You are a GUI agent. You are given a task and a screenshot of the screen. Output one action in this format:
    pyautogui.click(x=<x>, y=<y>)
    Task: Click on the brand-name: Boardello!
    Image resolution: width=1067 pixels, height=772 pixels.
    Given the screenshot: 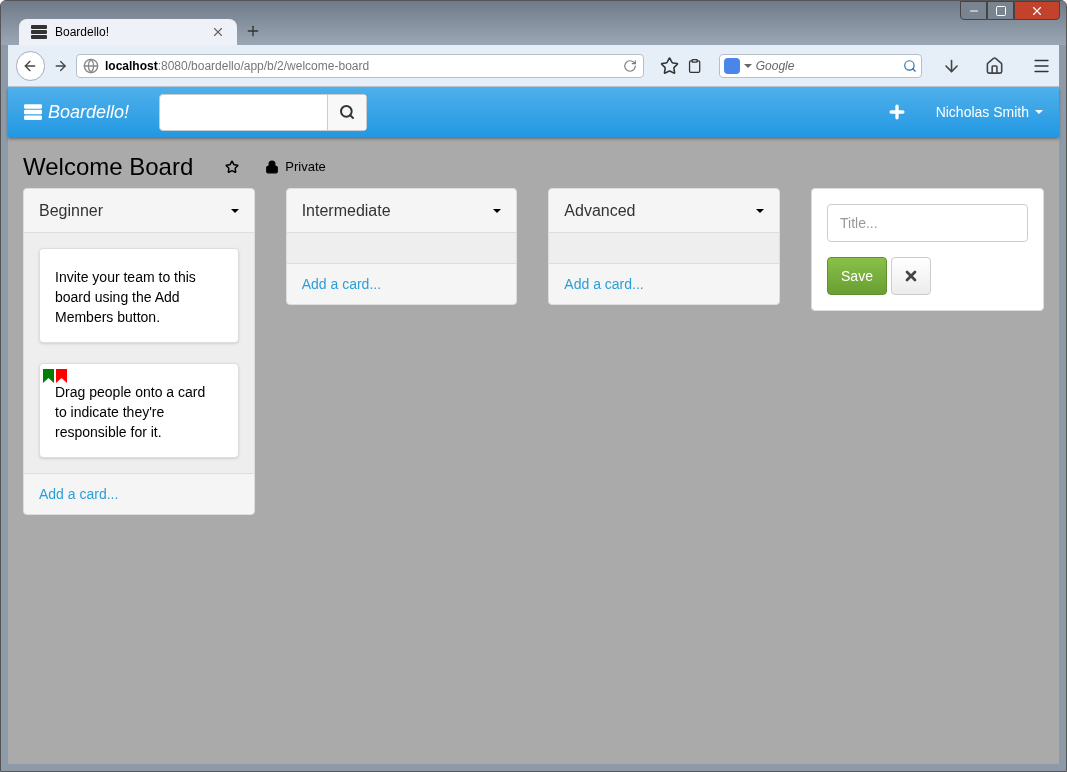 What is the action you would take?
    pyautogui.click(x=89, y=112)
    